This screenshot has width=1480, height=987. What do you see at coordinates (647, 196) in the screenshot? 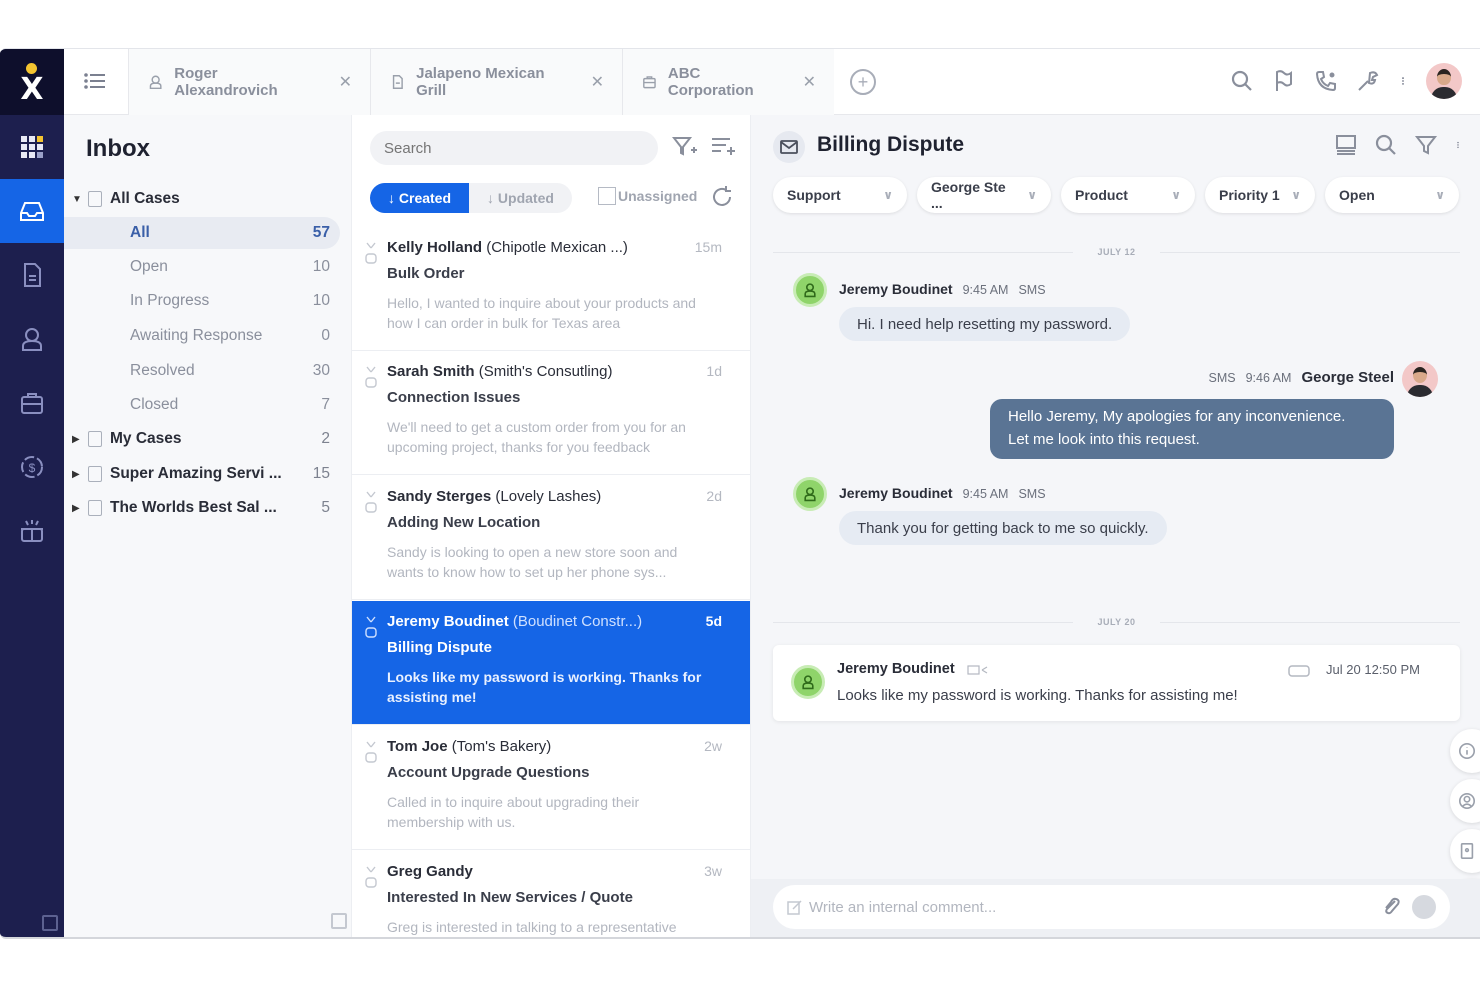
I see `unassigned-checkbox: Unassigned` at bounding box center [647, 196].